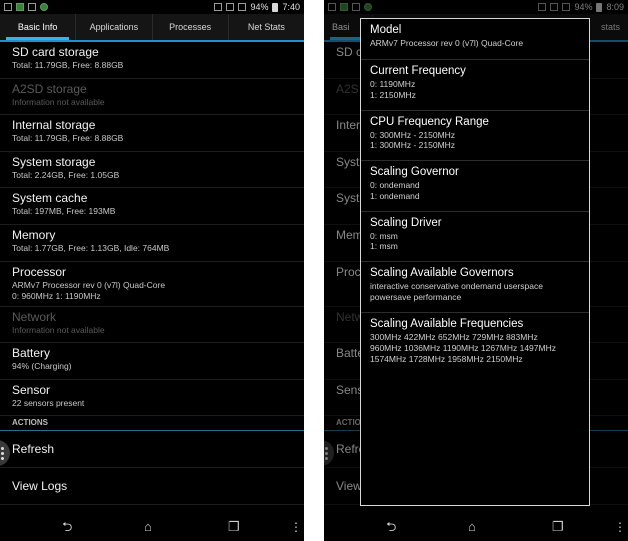 This screenshot has height=541, width=628. Describe the element at coordinates (34, 316) in the screenshot. I see `item-title: Network` at that location.